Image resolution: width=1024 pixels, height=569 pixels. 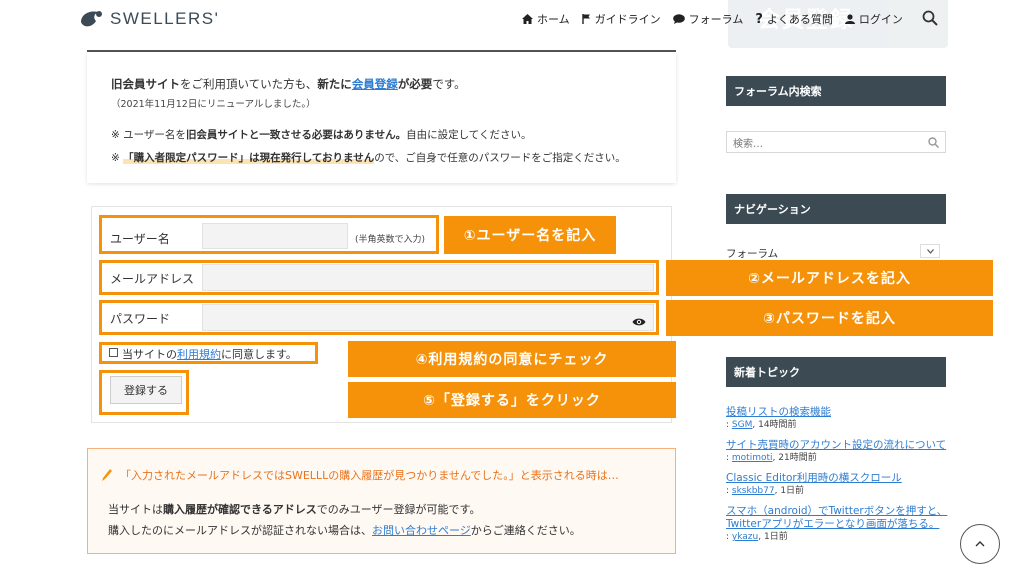 I want to click on nav-forum: フォーラム, so click(x=708, y=19).